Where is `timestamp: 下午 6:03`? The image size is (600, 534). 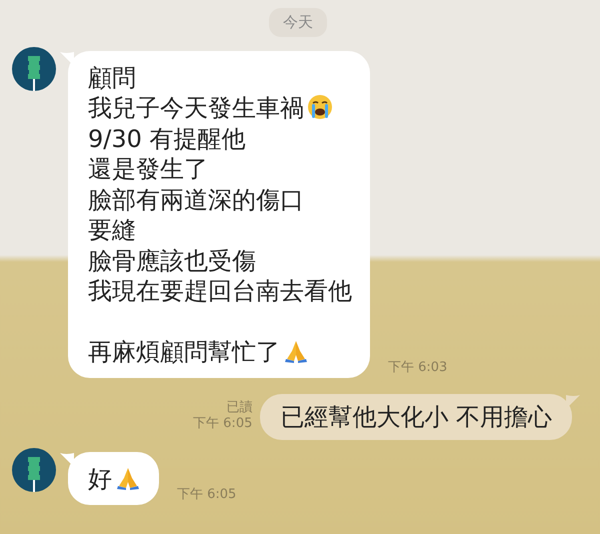 timestamp: 下午 6:03 is located at coordinates (418, 368).